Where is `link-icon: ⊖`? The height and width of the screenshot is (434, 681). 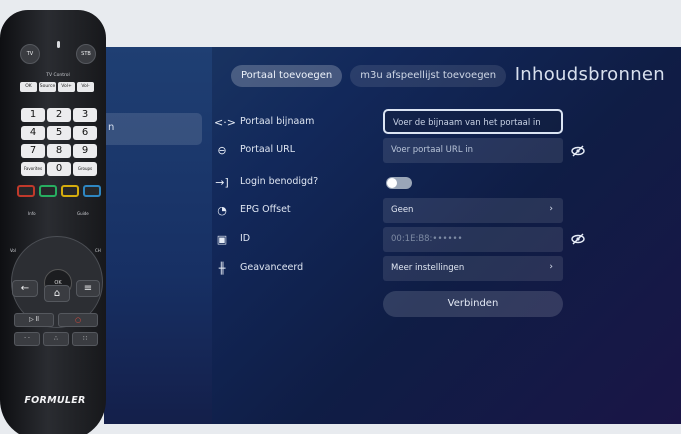 link-icon: ⊖ is located at coordinates (222, 150).